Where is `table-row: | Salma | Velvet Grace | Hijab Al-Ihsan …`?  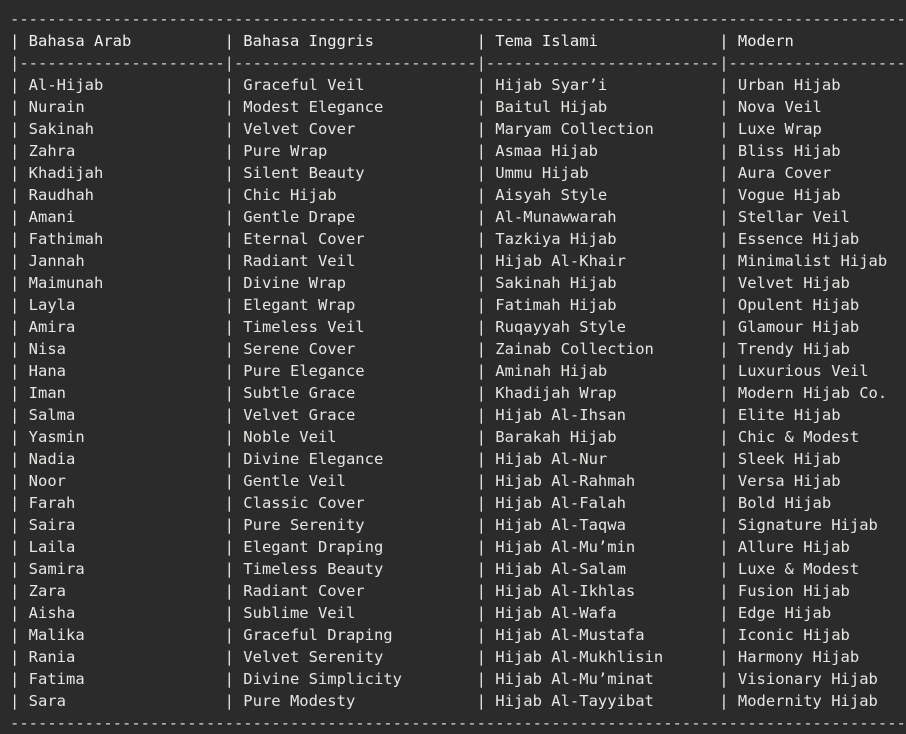
table-row: | Salma | Velvet Grace | Hijab Al-Ihsan … is located at coordinates (458, 415).